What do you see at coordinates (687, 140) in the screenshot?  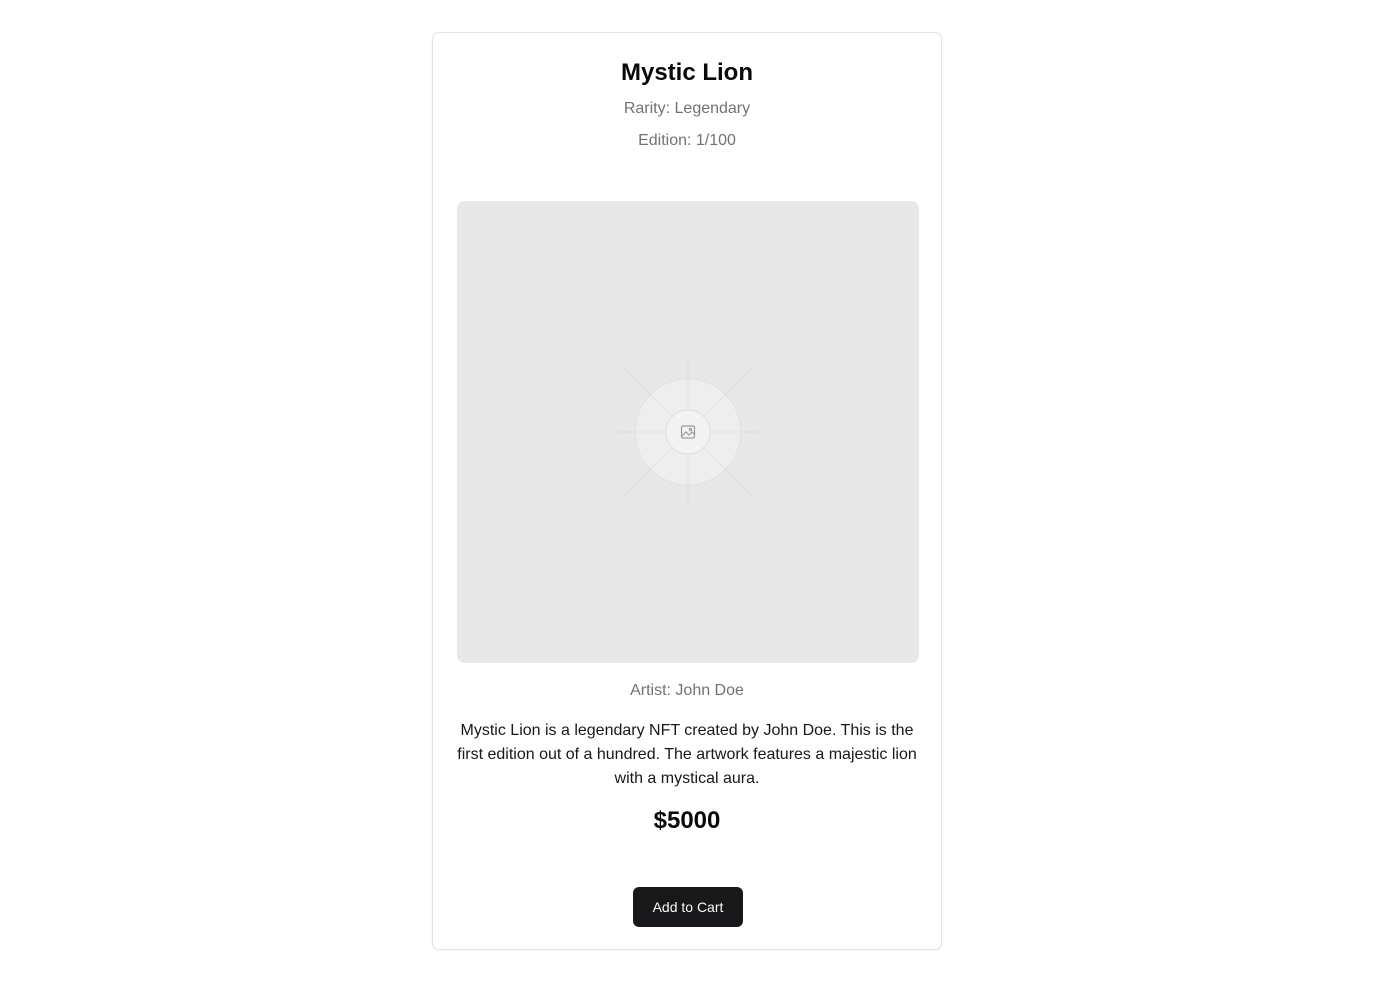 I see `product-edition: Edition: 1/100` at bounding box center [687, 140].